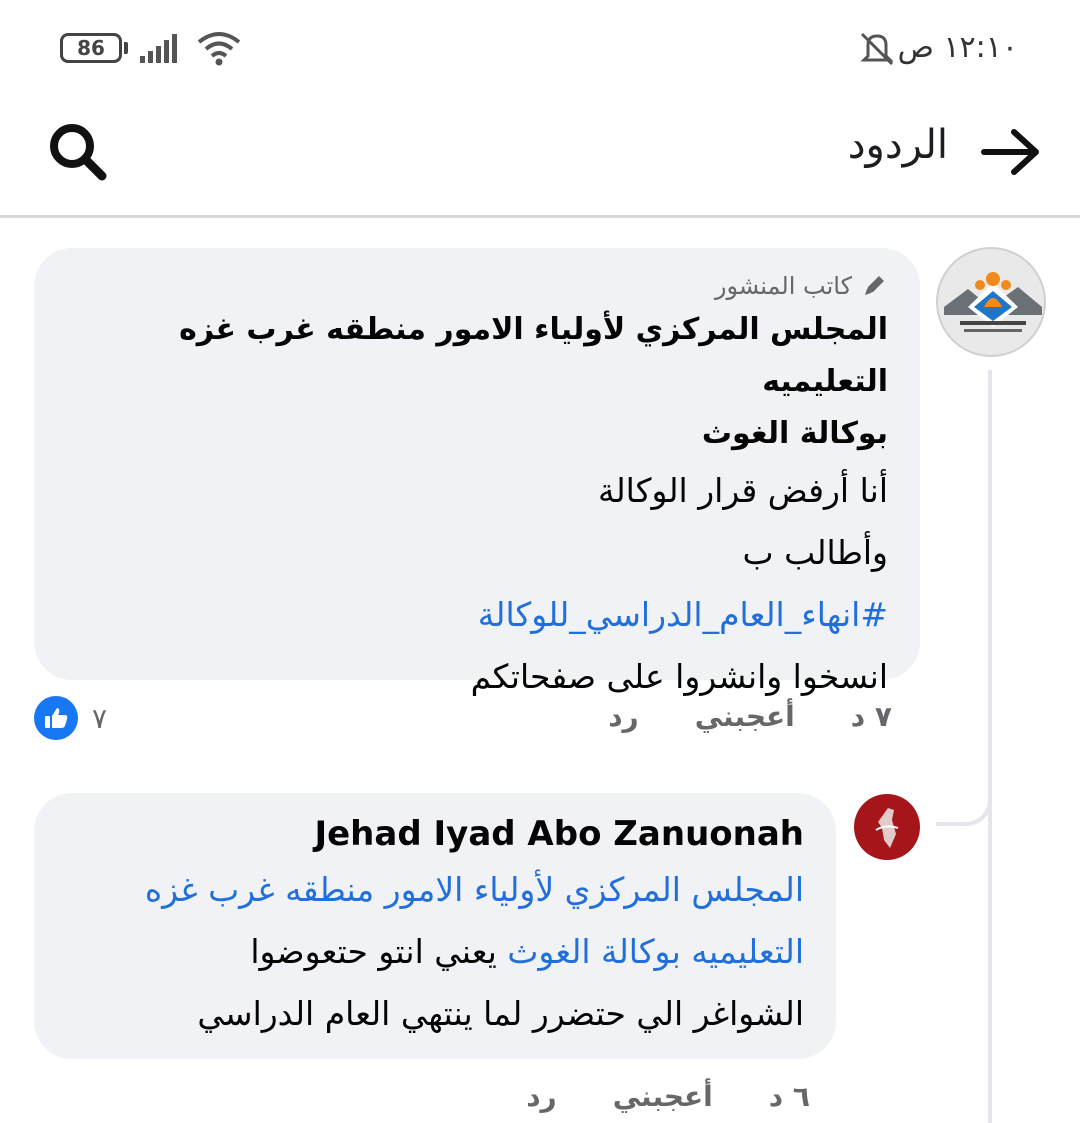 This screenshot has height=1123, width=1080. I want to click on reaction-count: ٧, so click(100, 718).